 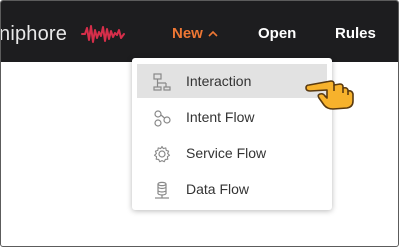 I want to click on chevron-up-icon, so click(x=213, y=34).